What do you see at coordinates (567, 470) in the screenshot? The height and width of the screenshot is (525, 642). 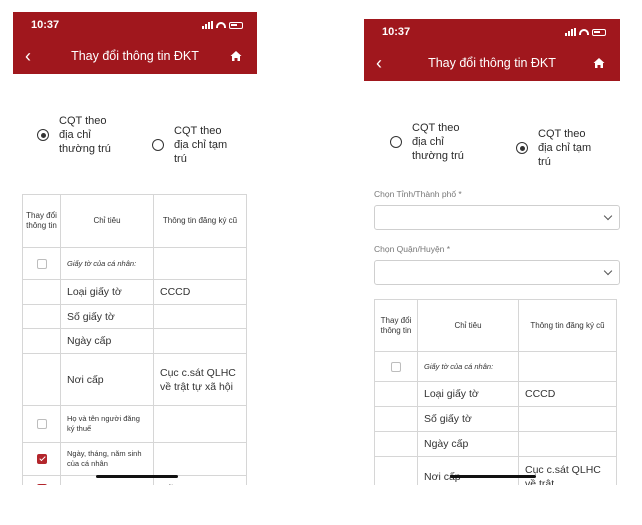 I see `row-value: Cục c.sát QLHC về trật` at bounding box center [567, 470].